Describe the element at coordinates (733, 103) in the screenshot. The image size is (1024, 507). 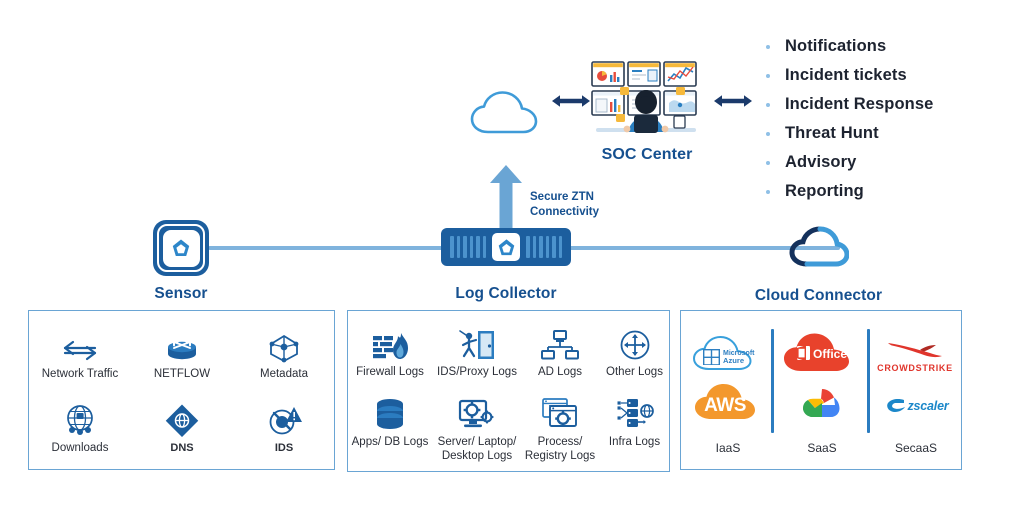
I see `soc-right-double-arrow-icon` at that location.